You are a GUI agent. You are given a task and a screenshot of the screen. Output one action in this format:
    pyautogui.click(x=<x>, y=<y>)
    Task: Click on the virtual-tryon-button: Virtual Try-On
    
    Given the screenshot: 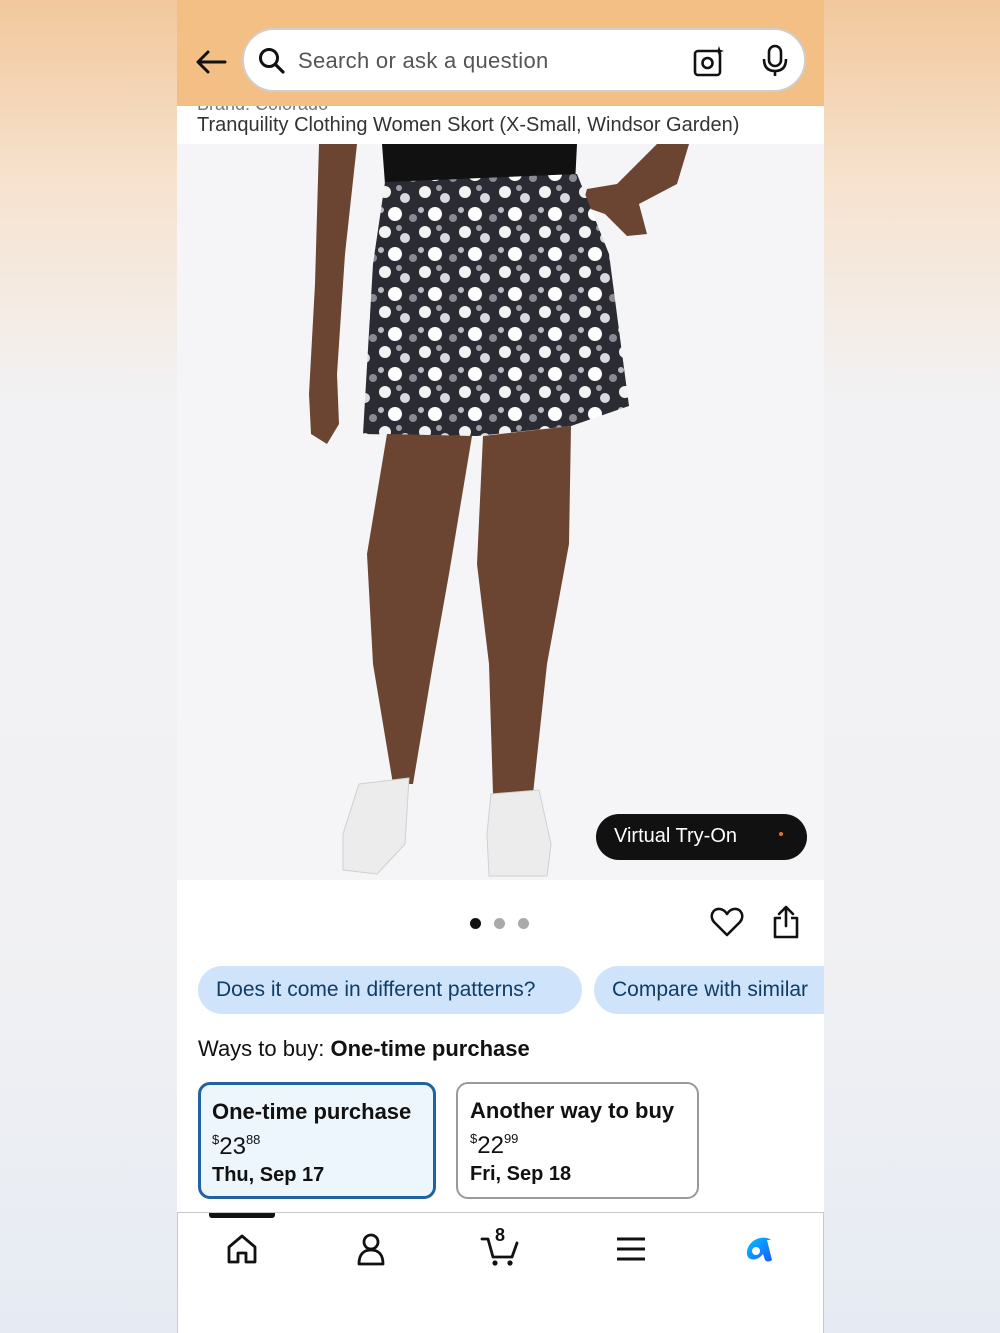 What is the action you would take?
    pyautogui.click(x=701, y=837)
    